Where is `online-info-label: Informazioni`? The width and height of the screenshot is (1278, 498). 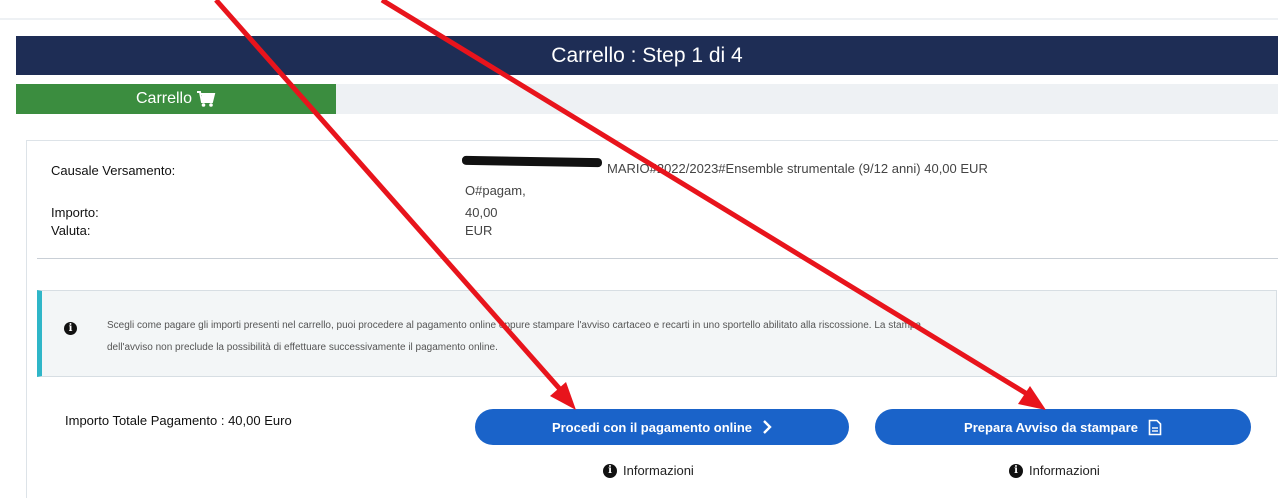 online-info-label: Informazioni is located at coordinates (658, 470).